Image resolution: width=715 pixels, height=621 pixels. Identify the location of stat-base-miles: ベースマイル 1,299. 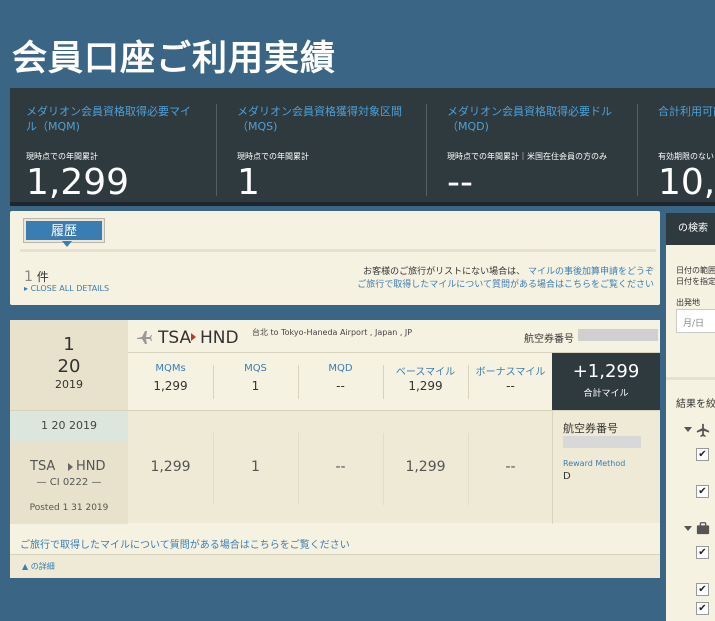
(425, 381).